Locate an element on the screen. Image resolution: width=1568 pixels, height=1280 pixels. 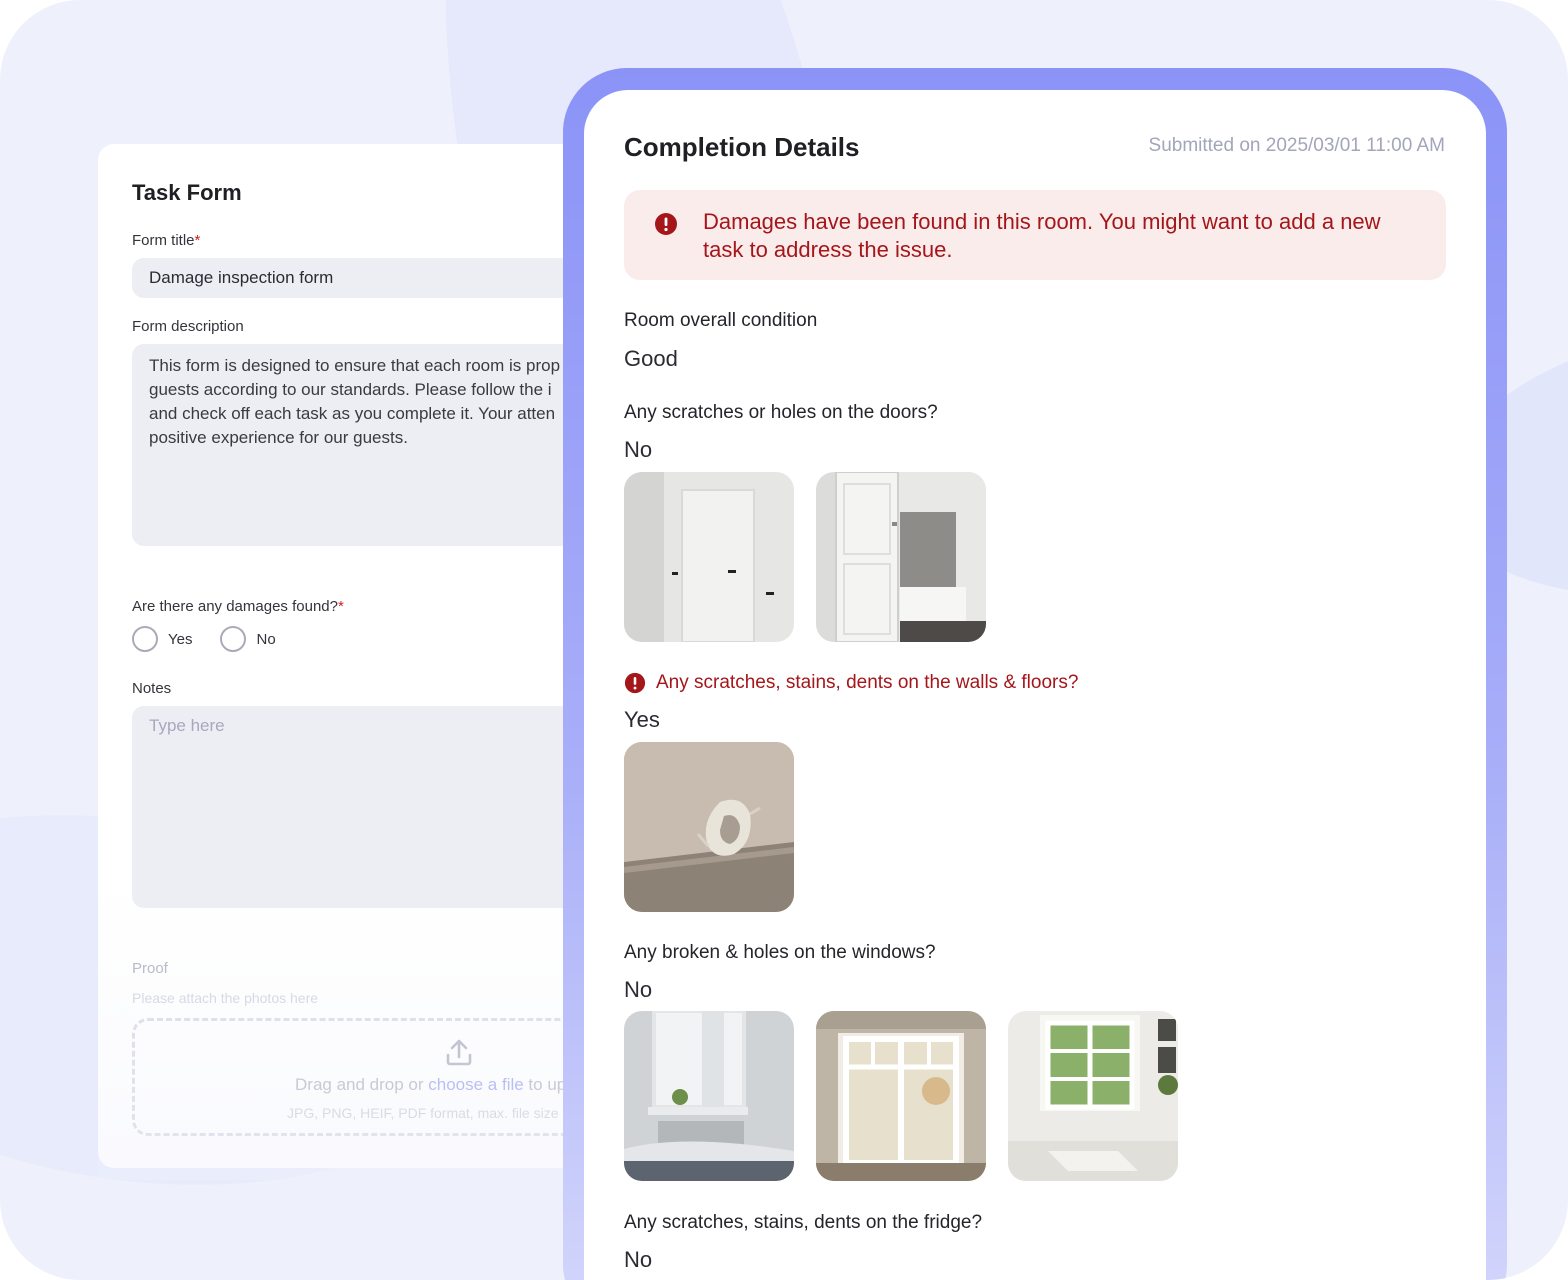
completion-title: Completion Details is located at coordinates (742, 147).